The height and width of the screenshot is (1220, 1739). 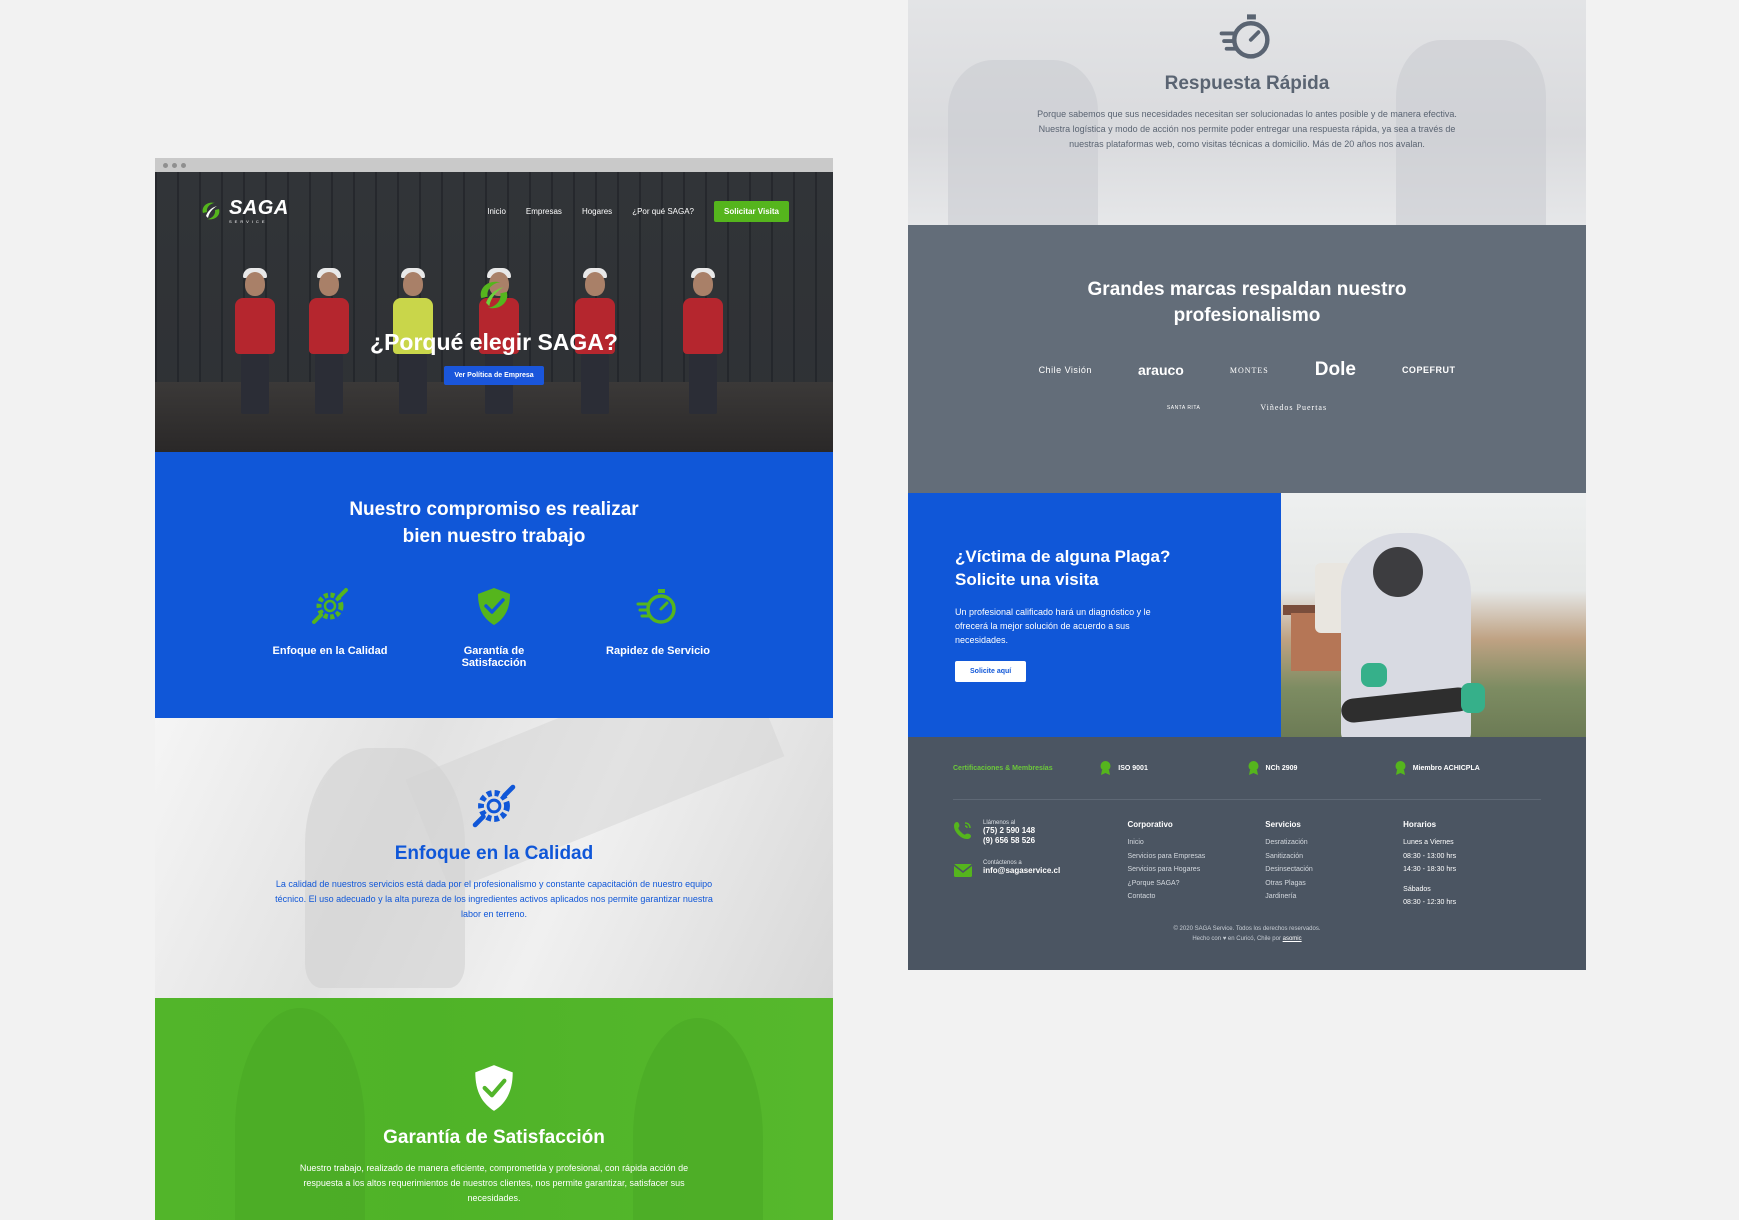 I want to click on saga-logo: SAGA SERVICE, so click(x=244, y=211).